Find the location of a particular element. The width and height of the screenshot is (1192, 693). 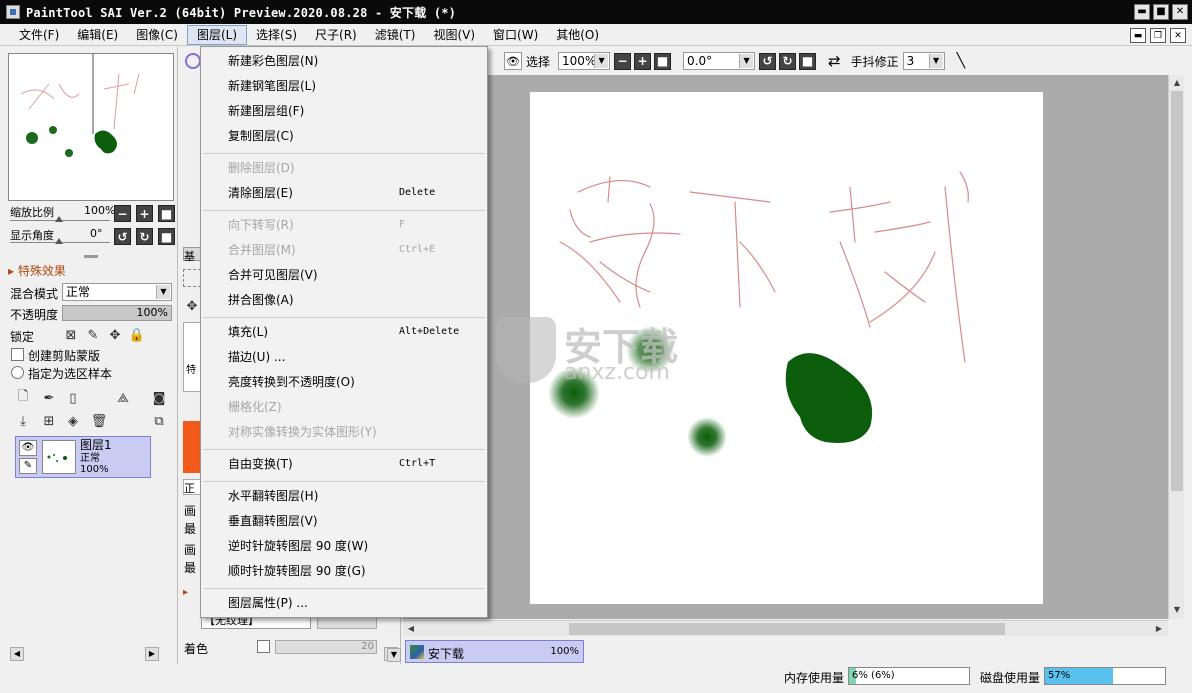

navigator-preview is located at coordinates (91, 127).